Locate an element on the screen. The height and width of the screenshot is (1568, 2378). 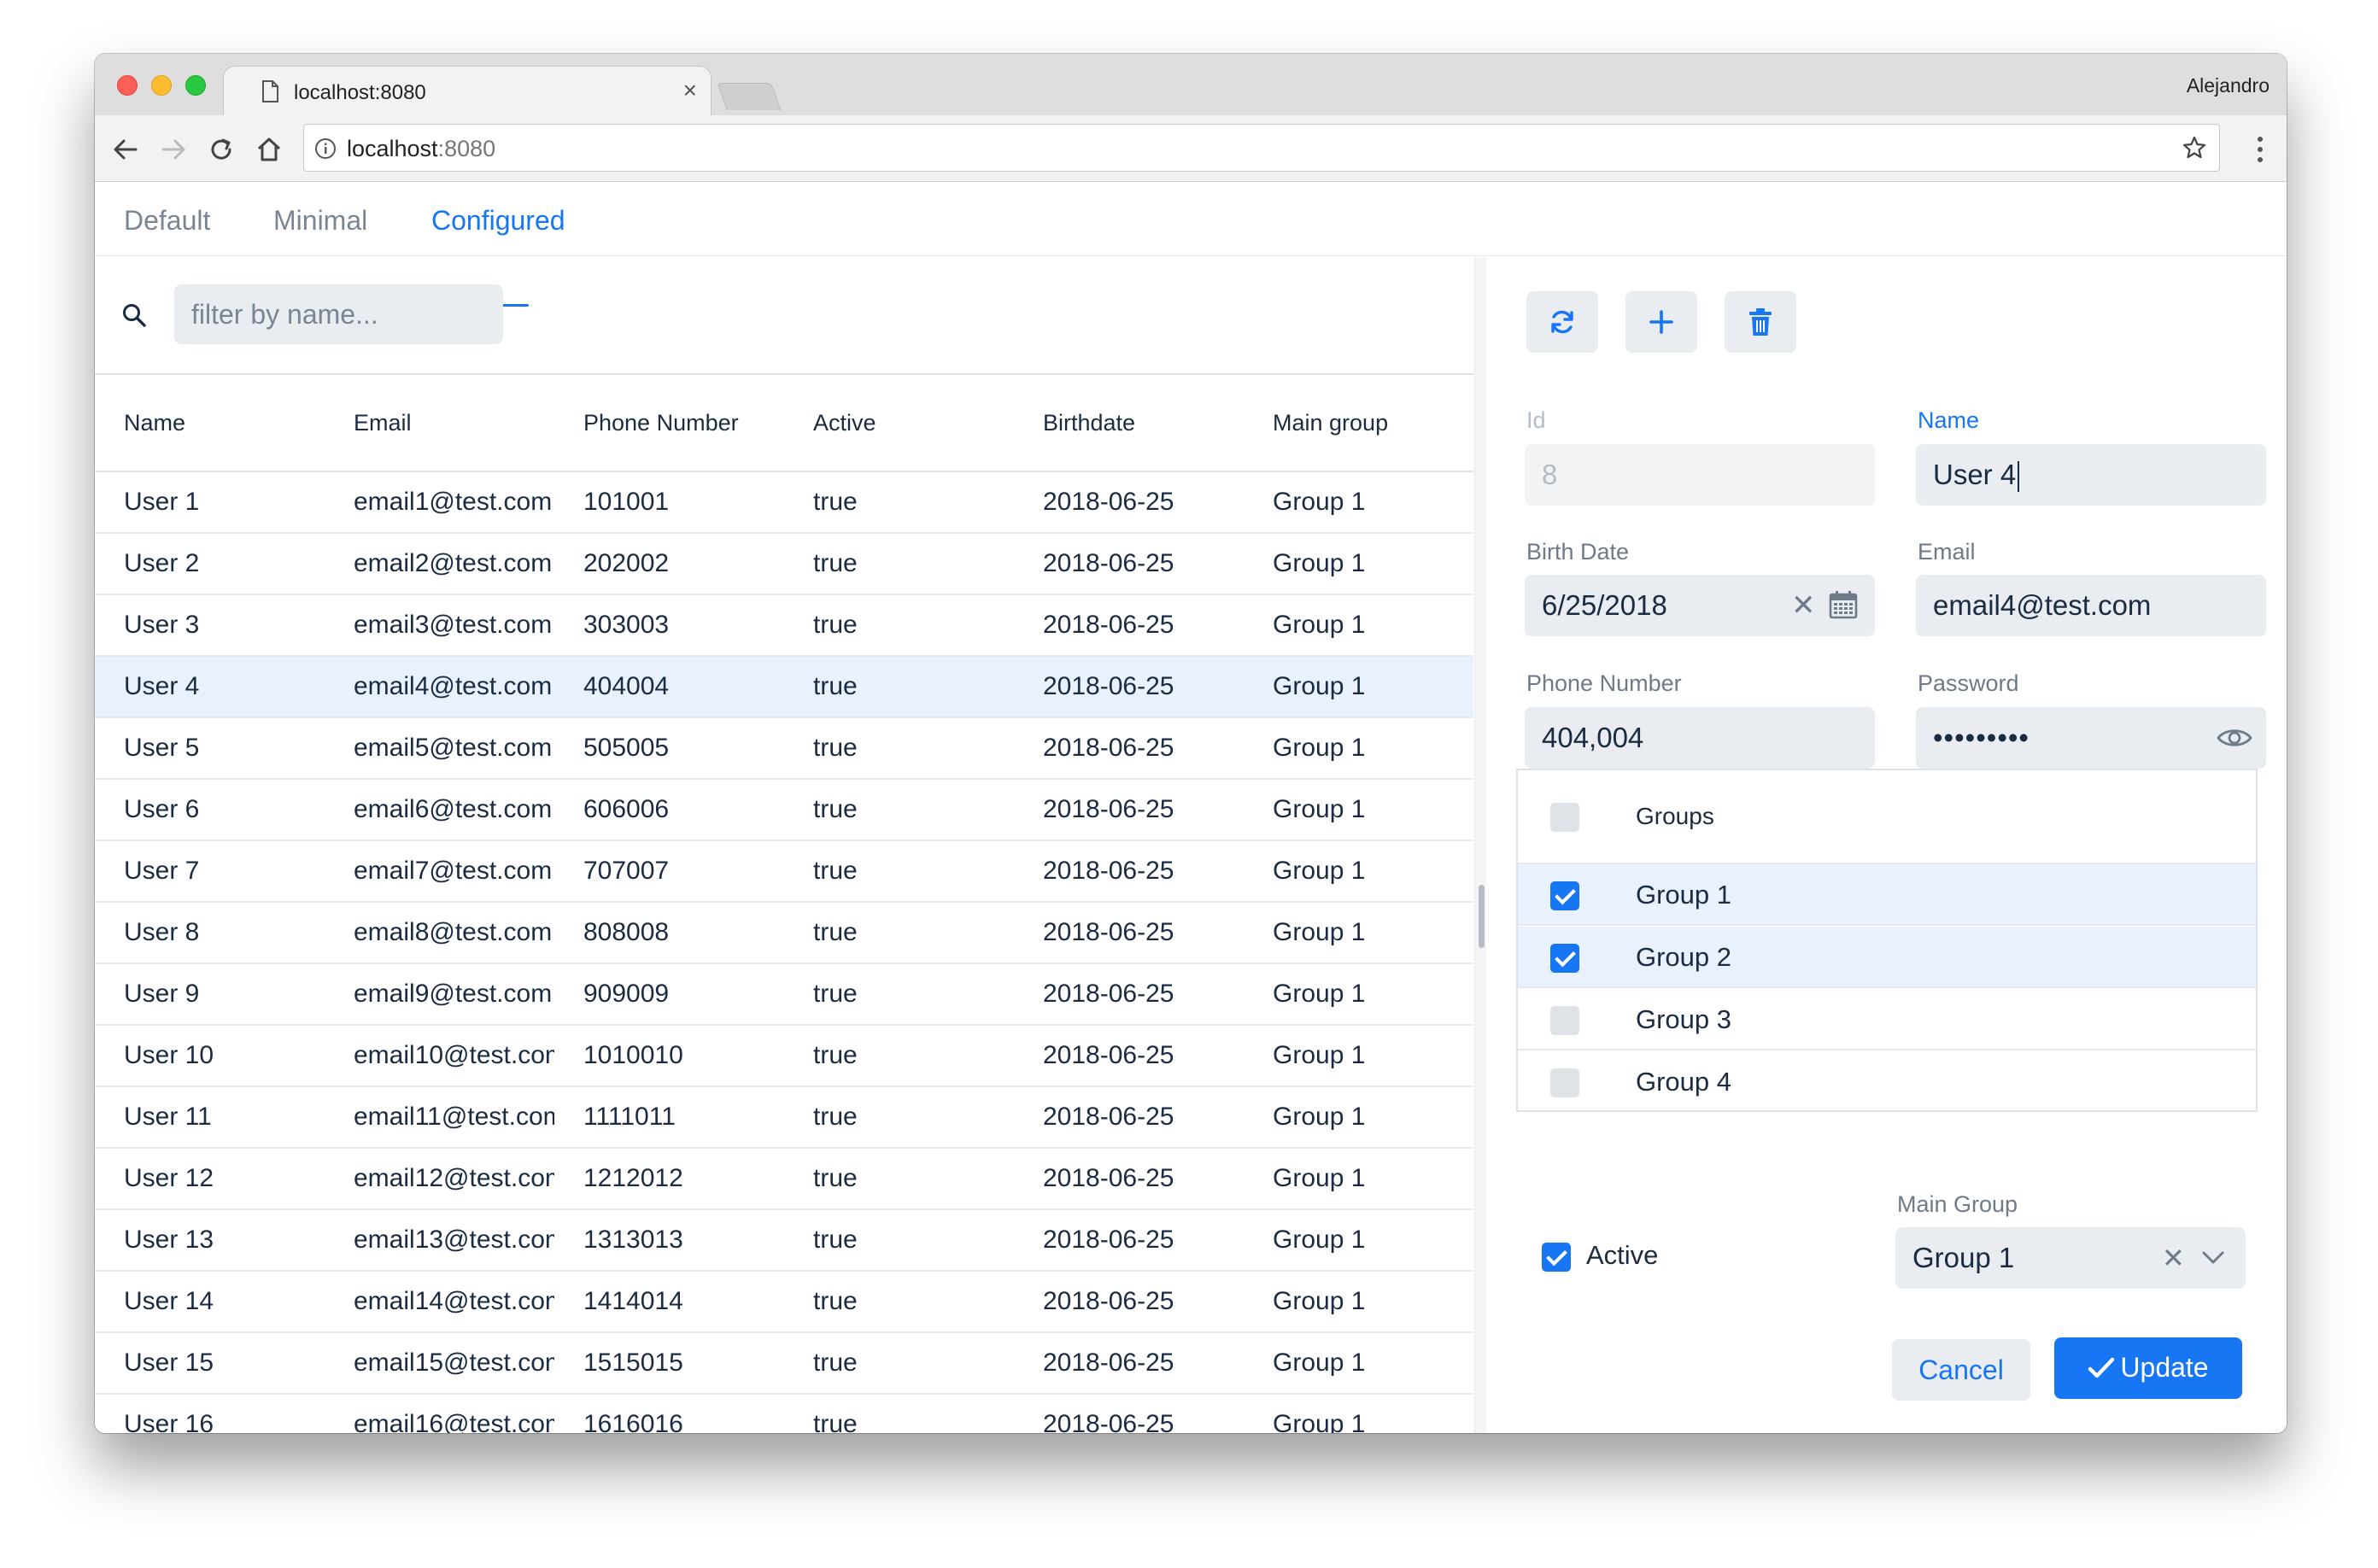
browser-tab: localhost:8080 × is located at coordinates (467, 90).